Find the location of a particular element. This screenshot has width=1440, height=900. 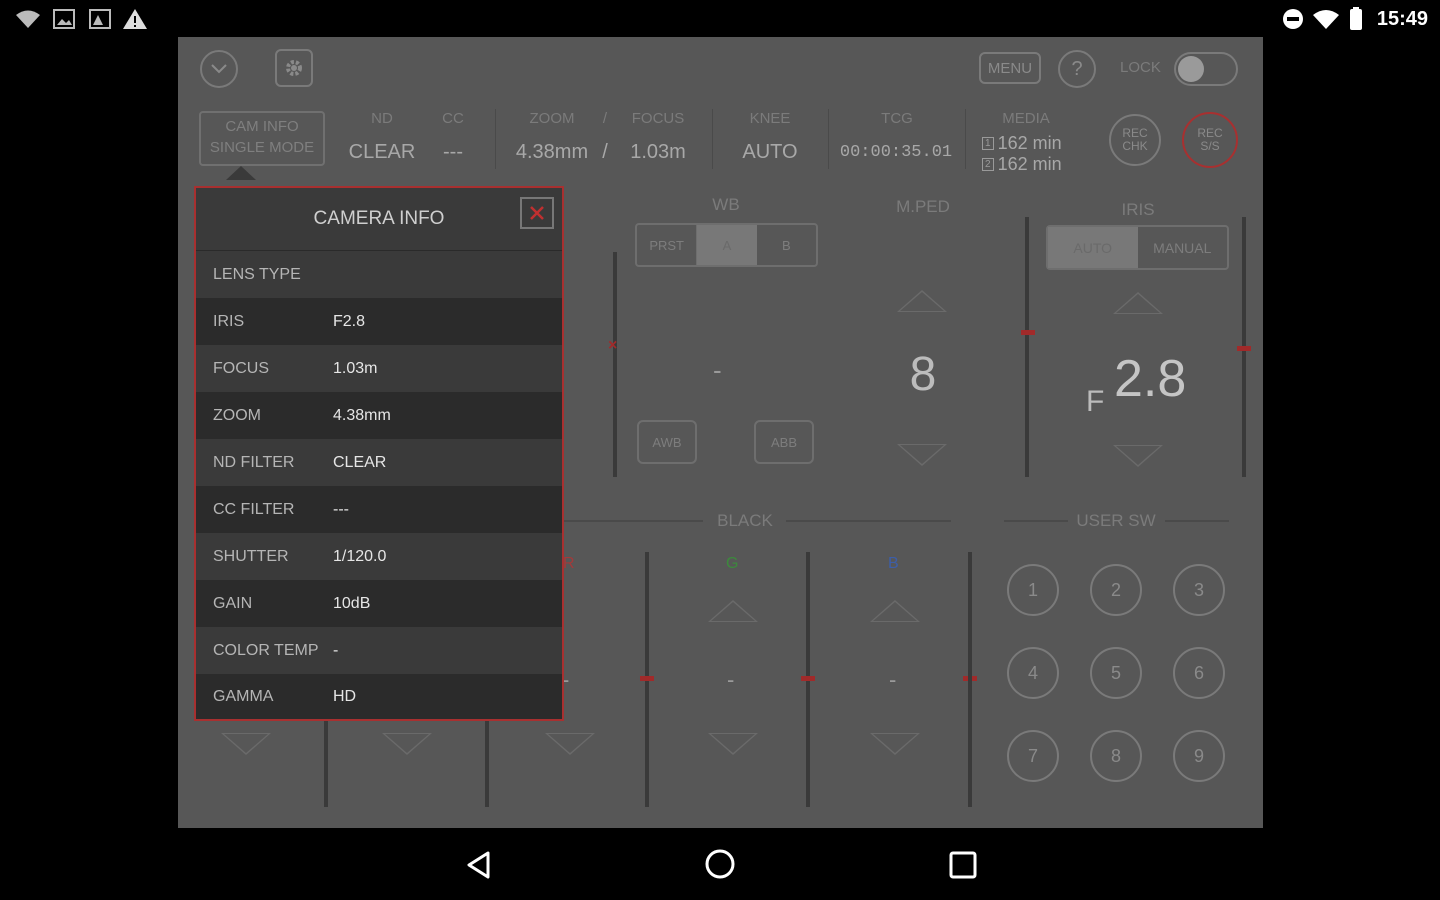

col1-track is located at coordinates (326, 763).